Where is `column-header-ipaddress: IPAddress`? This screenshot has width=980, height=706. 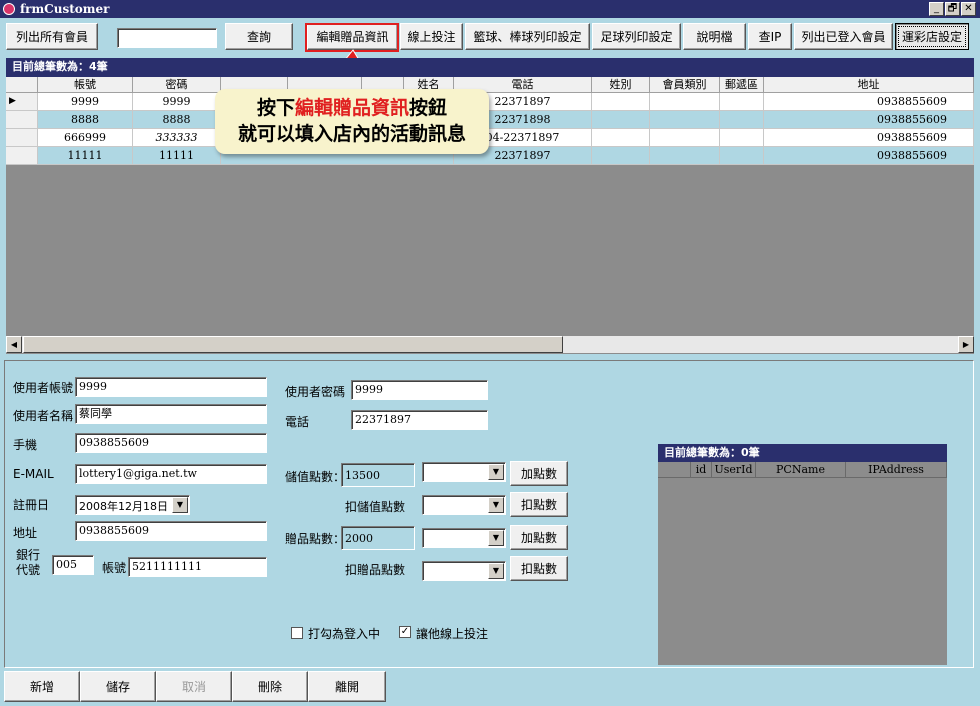 column-header-ipaddress: IPAddress is located at coordinates (896, 470).